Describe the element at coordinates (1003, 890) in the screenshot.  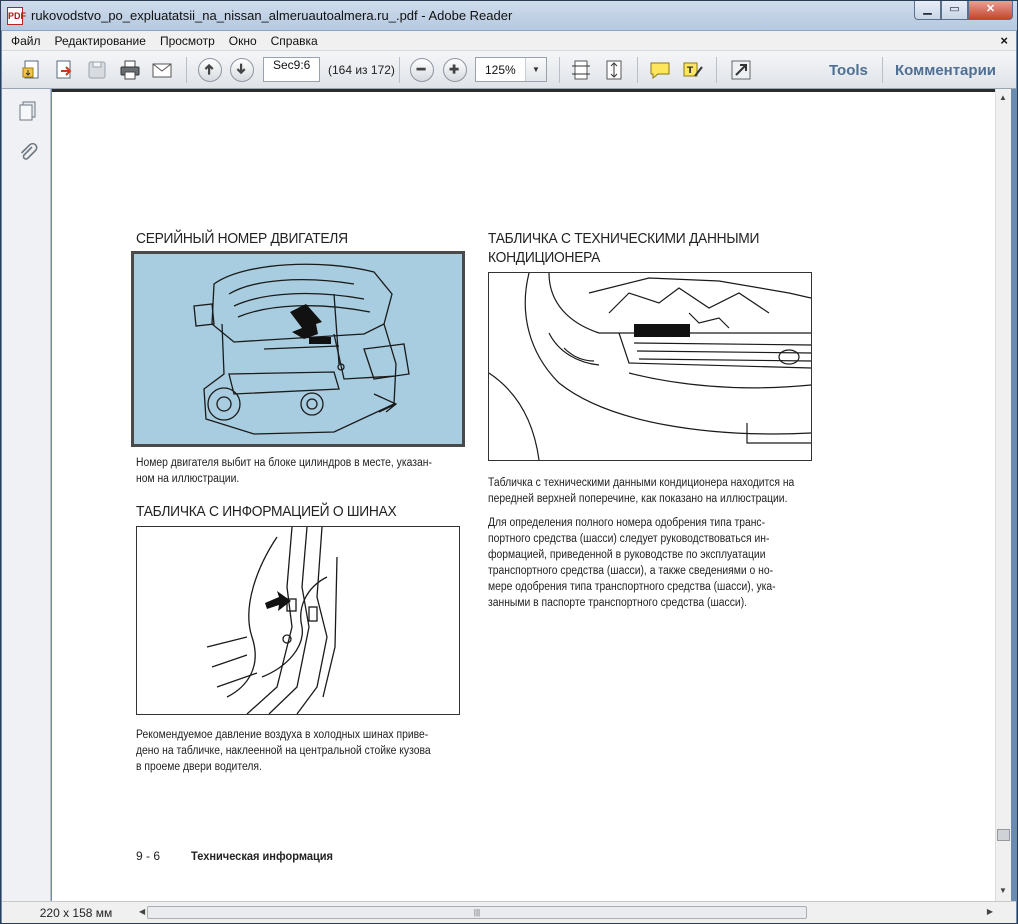
I see `scroll-down-icon: ▼` at that location.